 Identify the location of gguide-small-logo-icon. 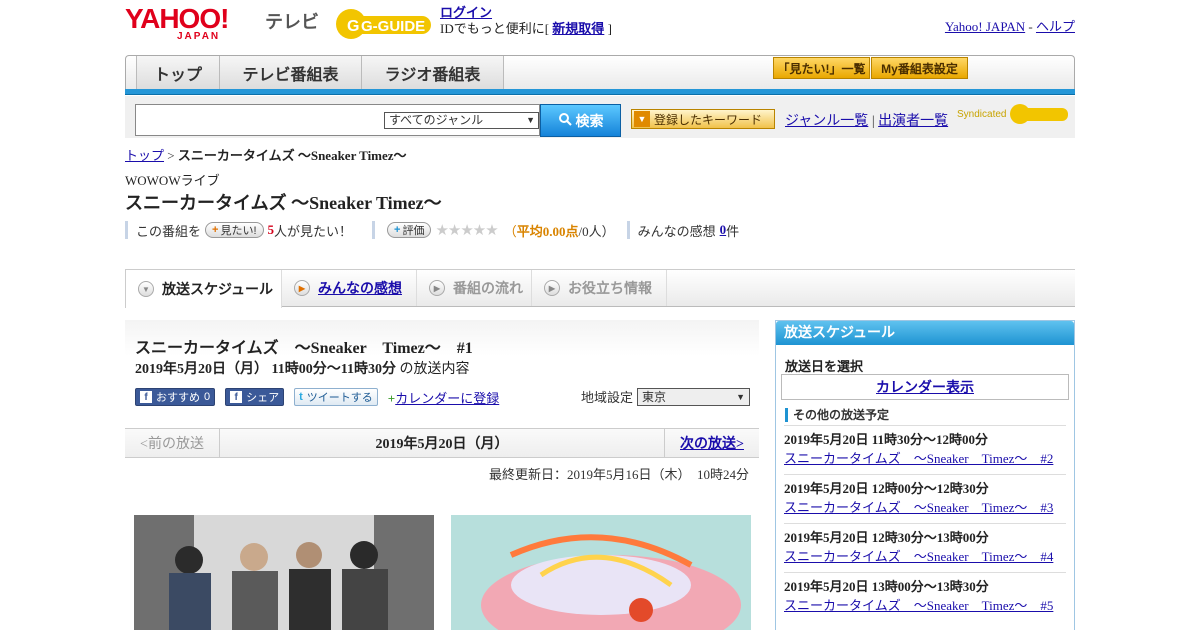
(1039, 114).